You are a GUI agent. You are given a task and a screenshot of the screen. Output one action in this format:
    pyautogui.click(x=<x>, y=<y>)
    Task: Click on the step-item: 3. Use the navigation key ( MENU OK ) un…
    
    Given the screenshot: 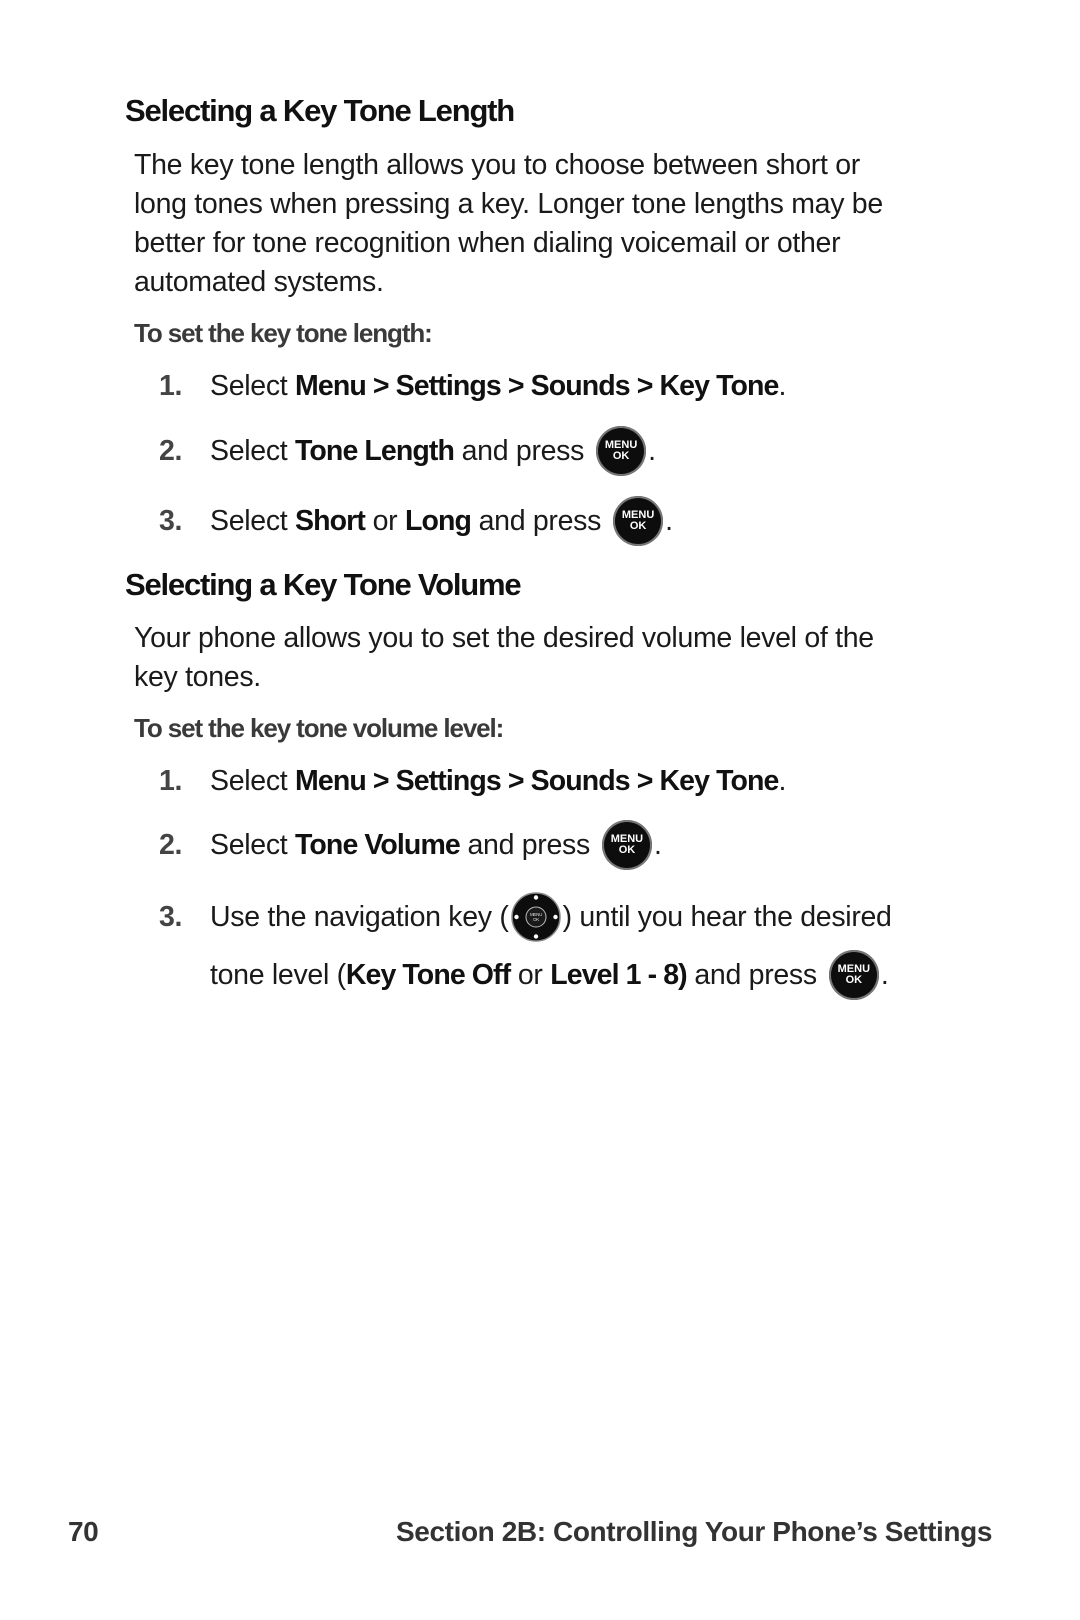 What is the action you would take?
    pyautogui.click(x=525, y=917)
    